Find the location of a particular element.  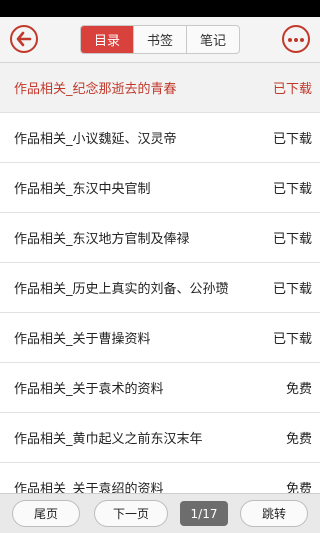

last-page-button: 尾页 is located at coordinates (46, 513).